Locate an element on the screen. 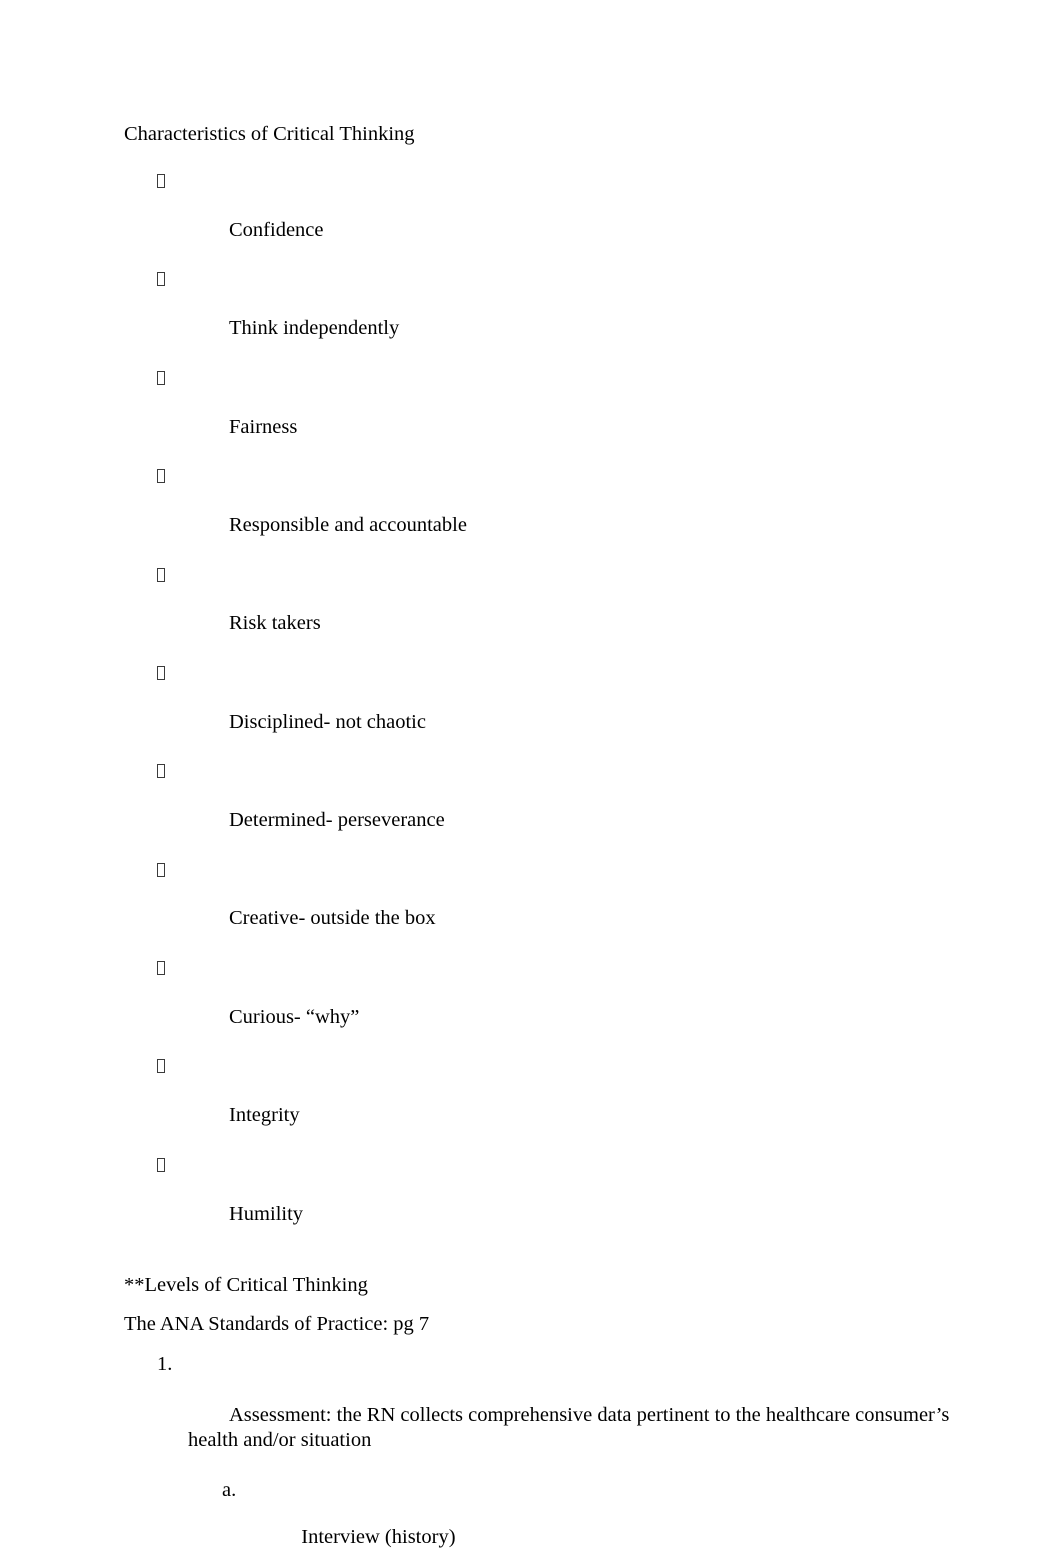  list-item-label: Integrity is located at coordinates (264, 1115).